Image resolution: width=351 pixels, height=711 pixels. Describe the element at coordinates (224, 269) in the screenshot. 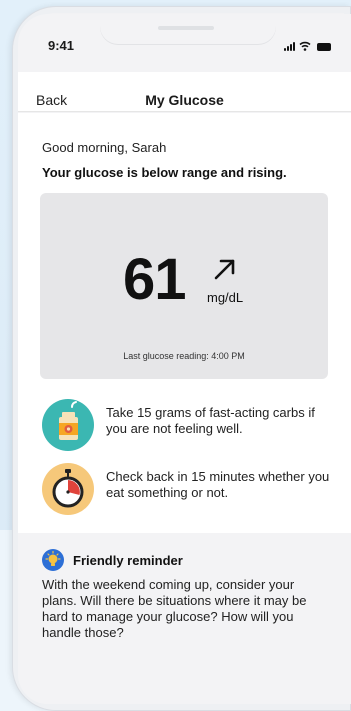

I see `trend-up-right-icon` at that location.